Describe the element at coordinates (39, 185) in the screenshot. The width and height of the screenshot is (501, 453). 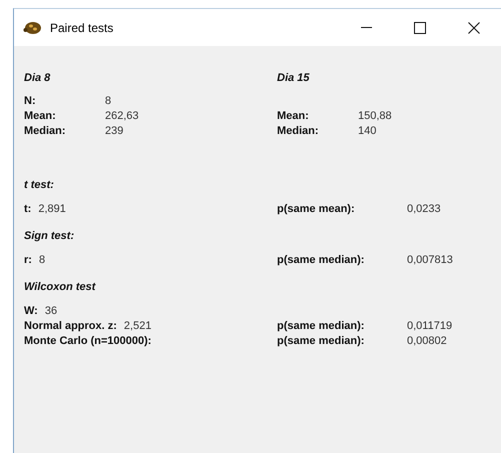
I see `test-heading: t test:` at that location.